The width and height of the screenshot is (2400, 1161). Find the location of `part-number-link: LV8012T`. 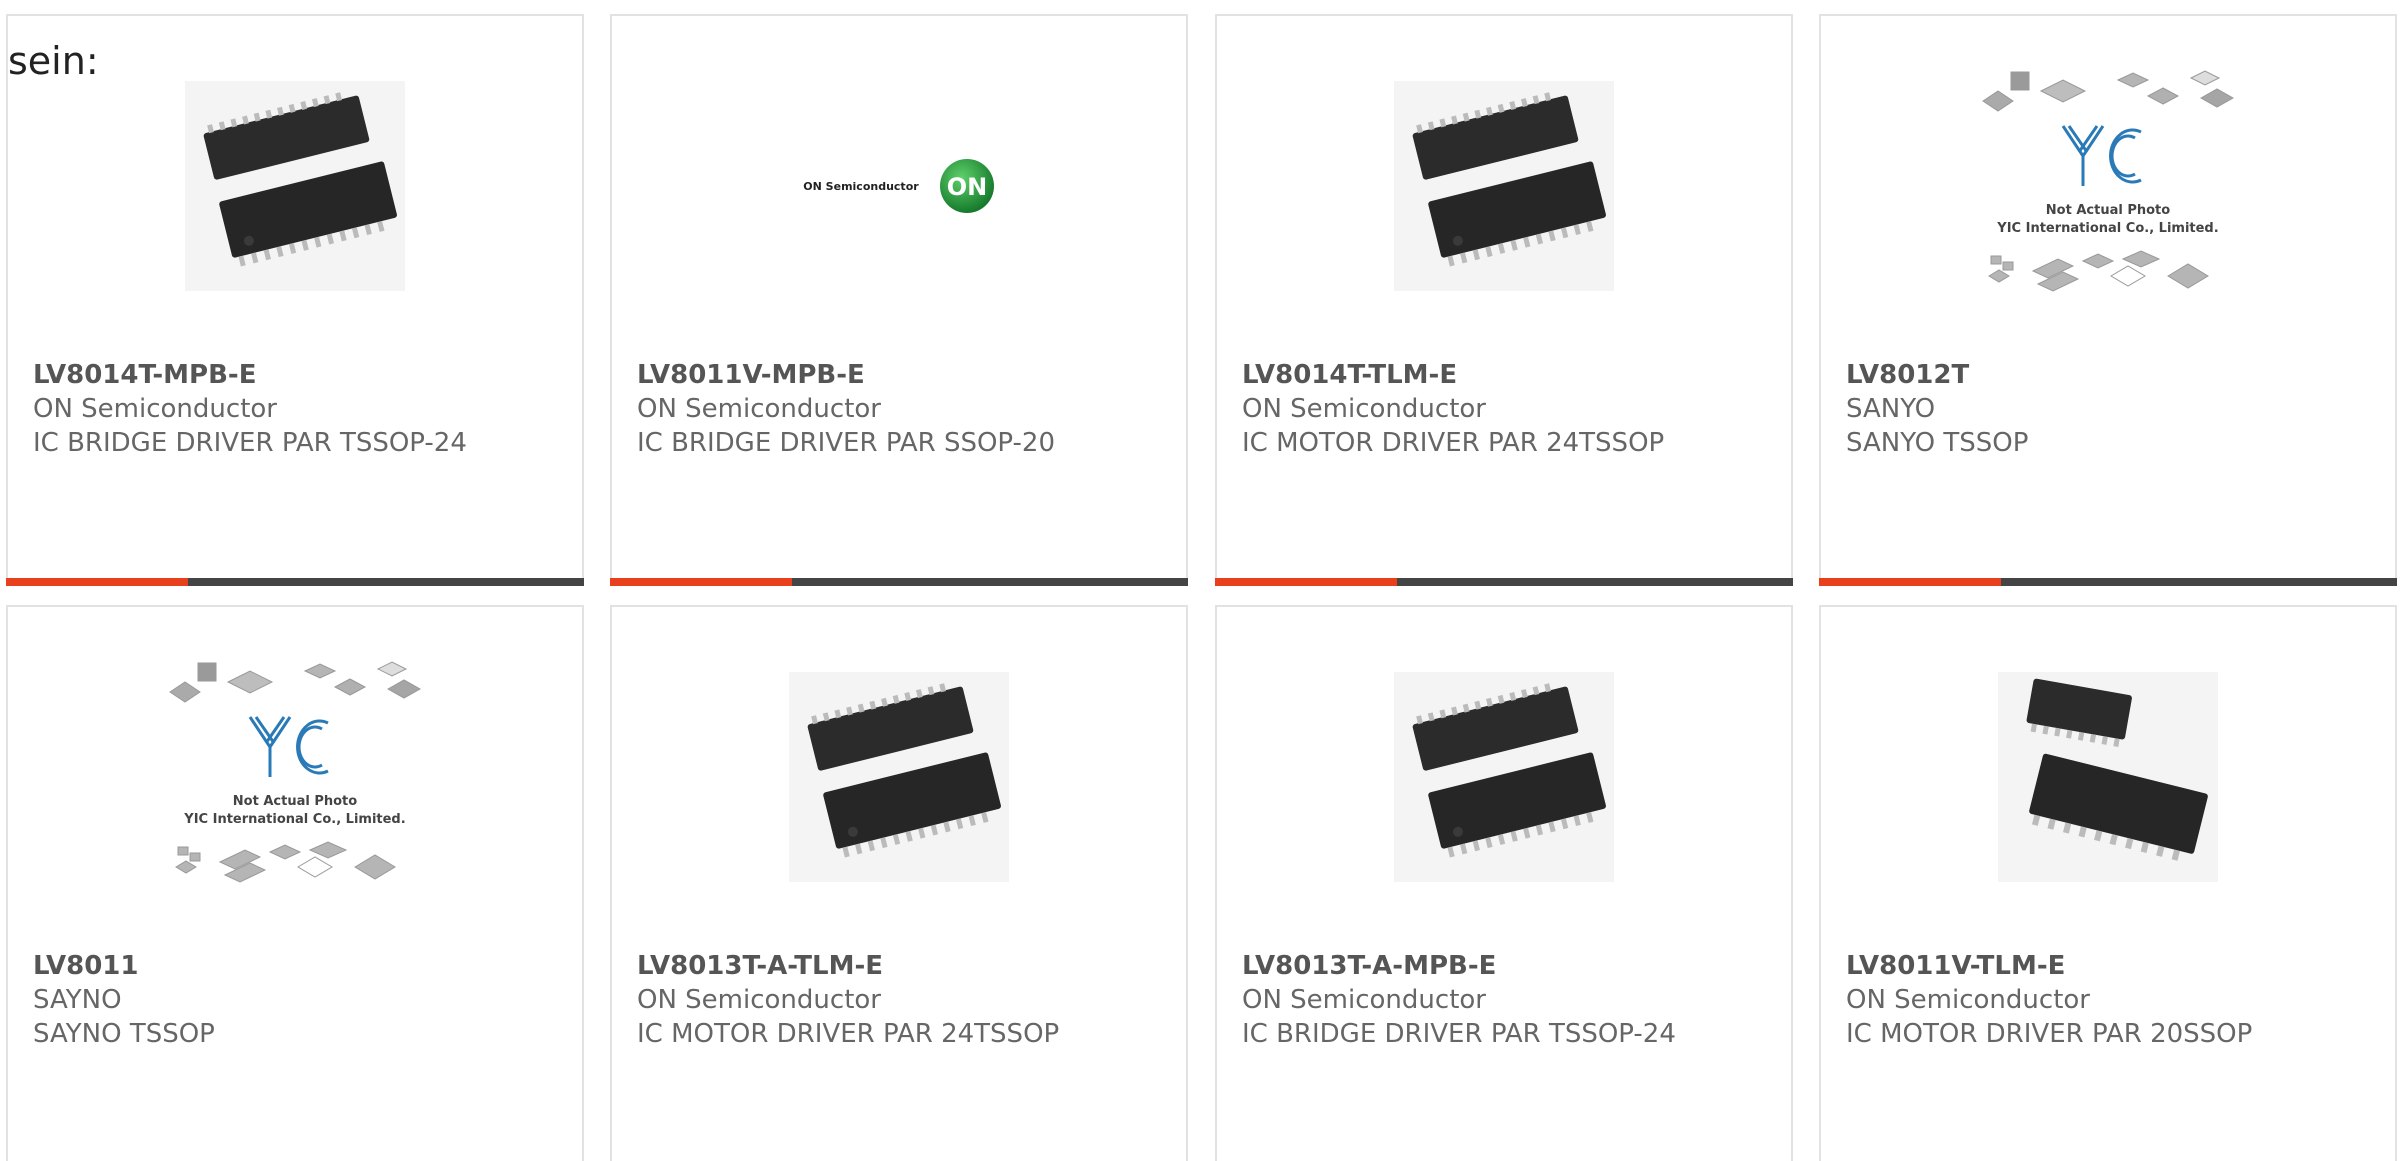

part-number-link: LV8012T is located at coordinates (2066, 375).